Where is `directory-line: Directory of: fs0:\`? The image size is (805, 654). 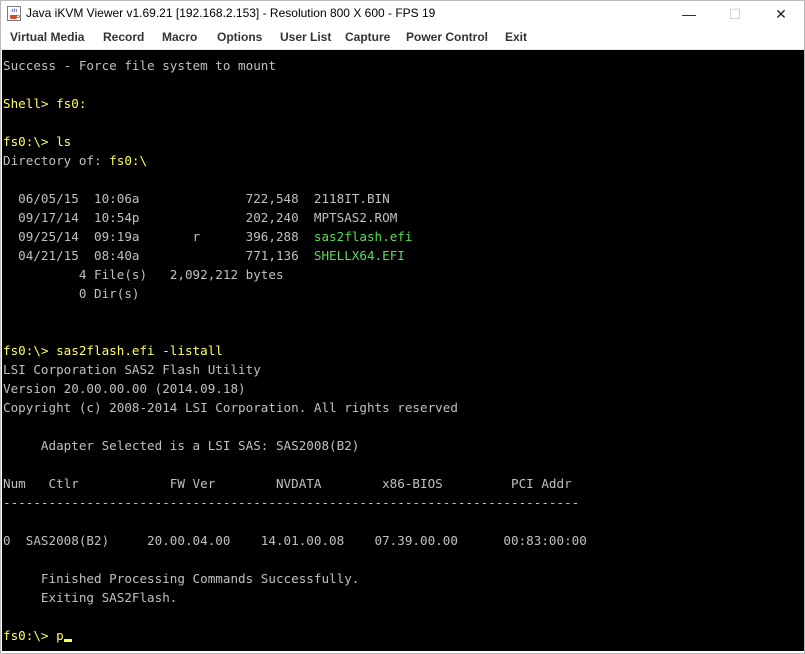 directory-line: Directory of: fs0:\ is located at coordinates (75, 160).